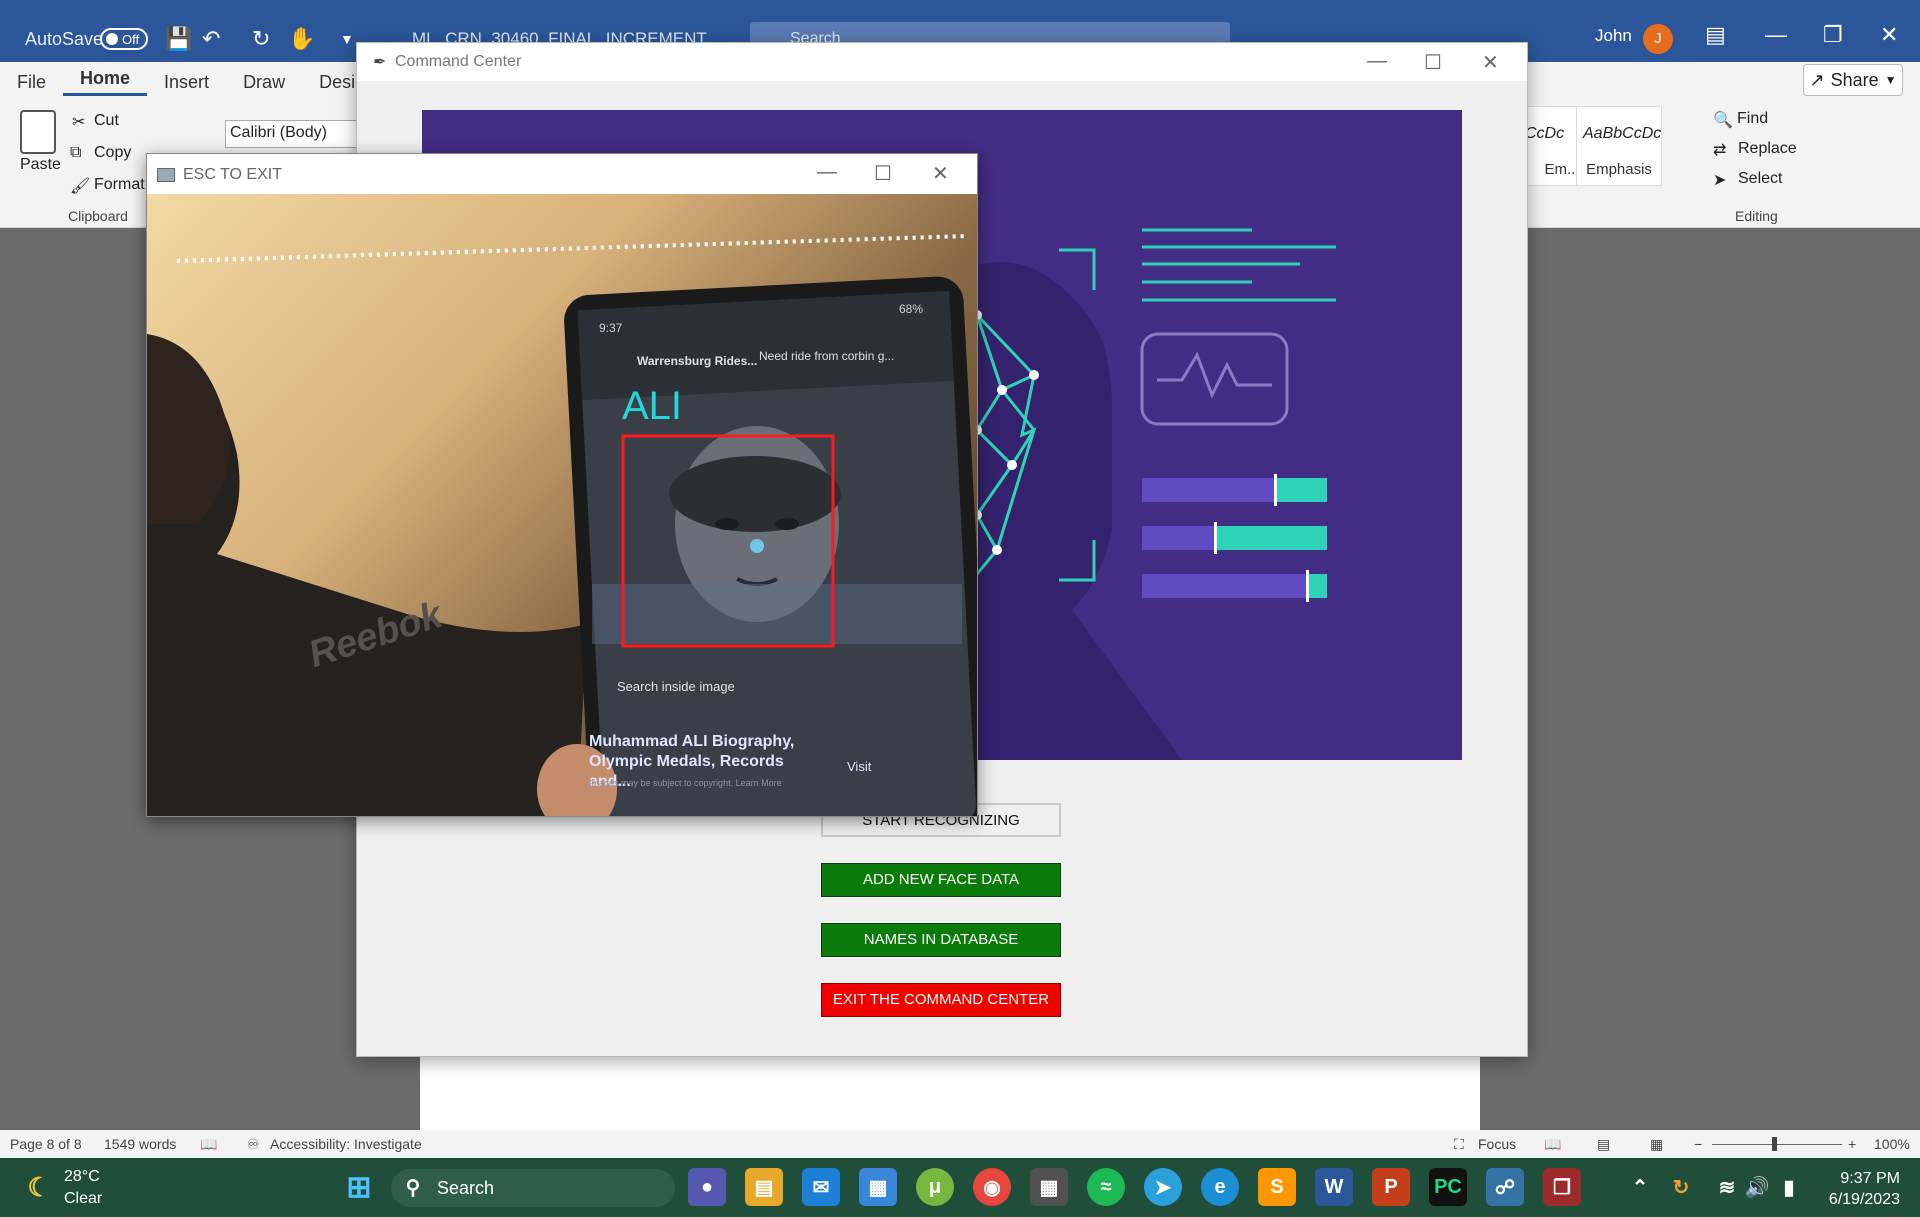 The height and width of the screenshot is (1217, 1920). I want to click on cut-button: Cut, so click(106, 121).